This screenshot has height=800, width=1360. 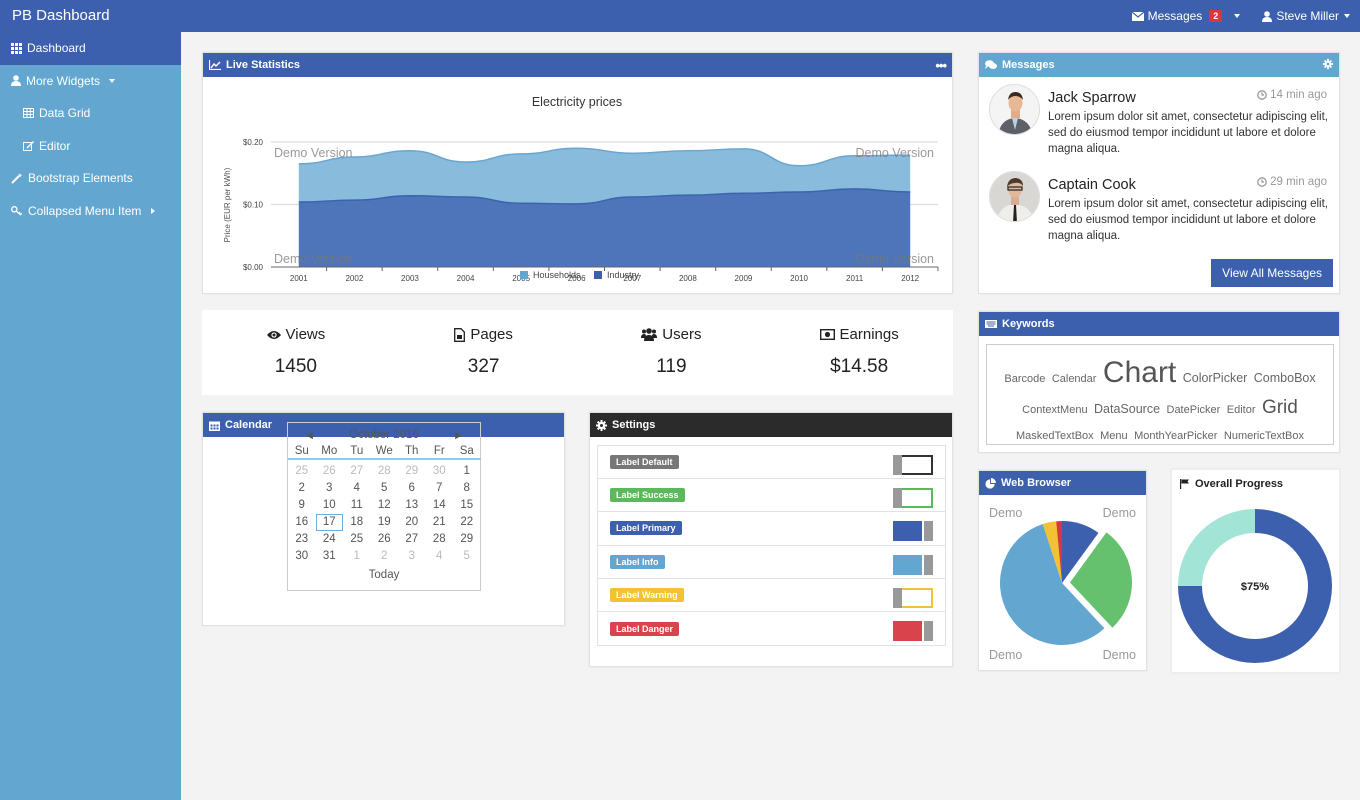 What do you see at coordinates (90, 81) in the screenshot?
I see `sidebar-item-more-widgets: More Widgets` at bounding box center [90, 81].